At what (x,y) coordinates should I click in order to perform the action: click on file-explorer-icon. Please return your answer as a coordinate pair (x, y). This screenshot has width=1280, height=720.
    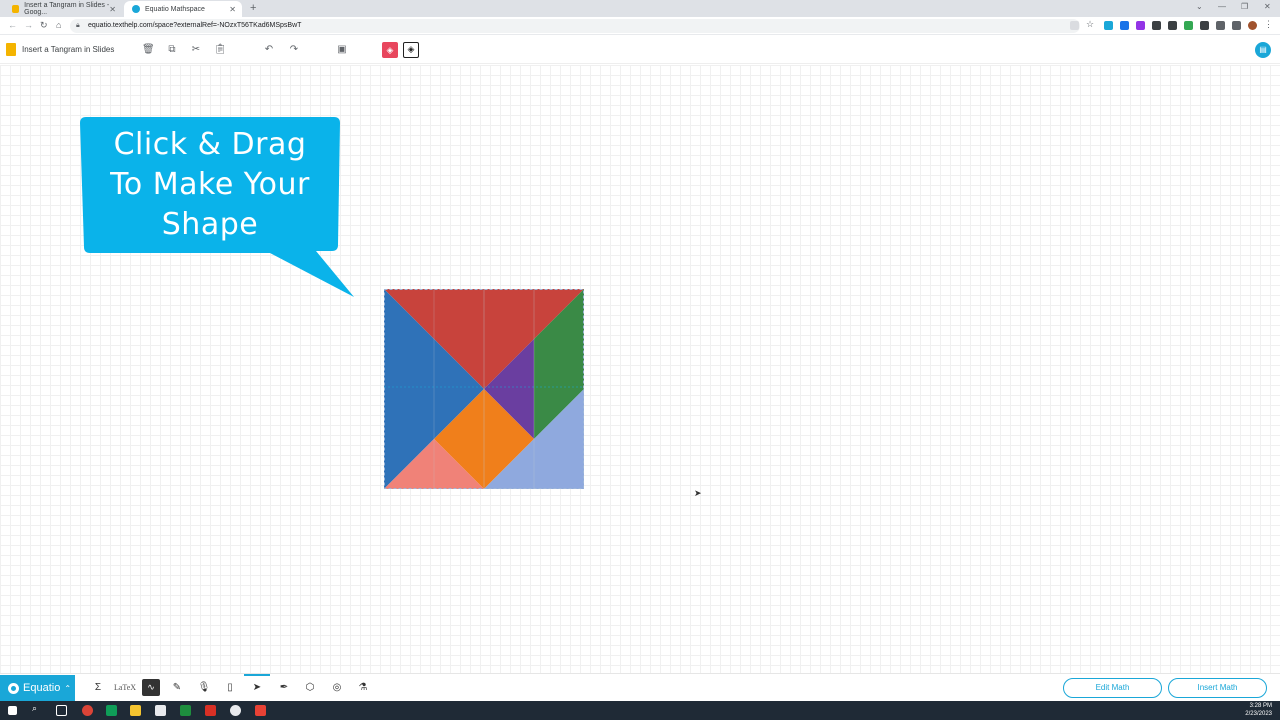
    Looking at the image, I should click on (135, 710).